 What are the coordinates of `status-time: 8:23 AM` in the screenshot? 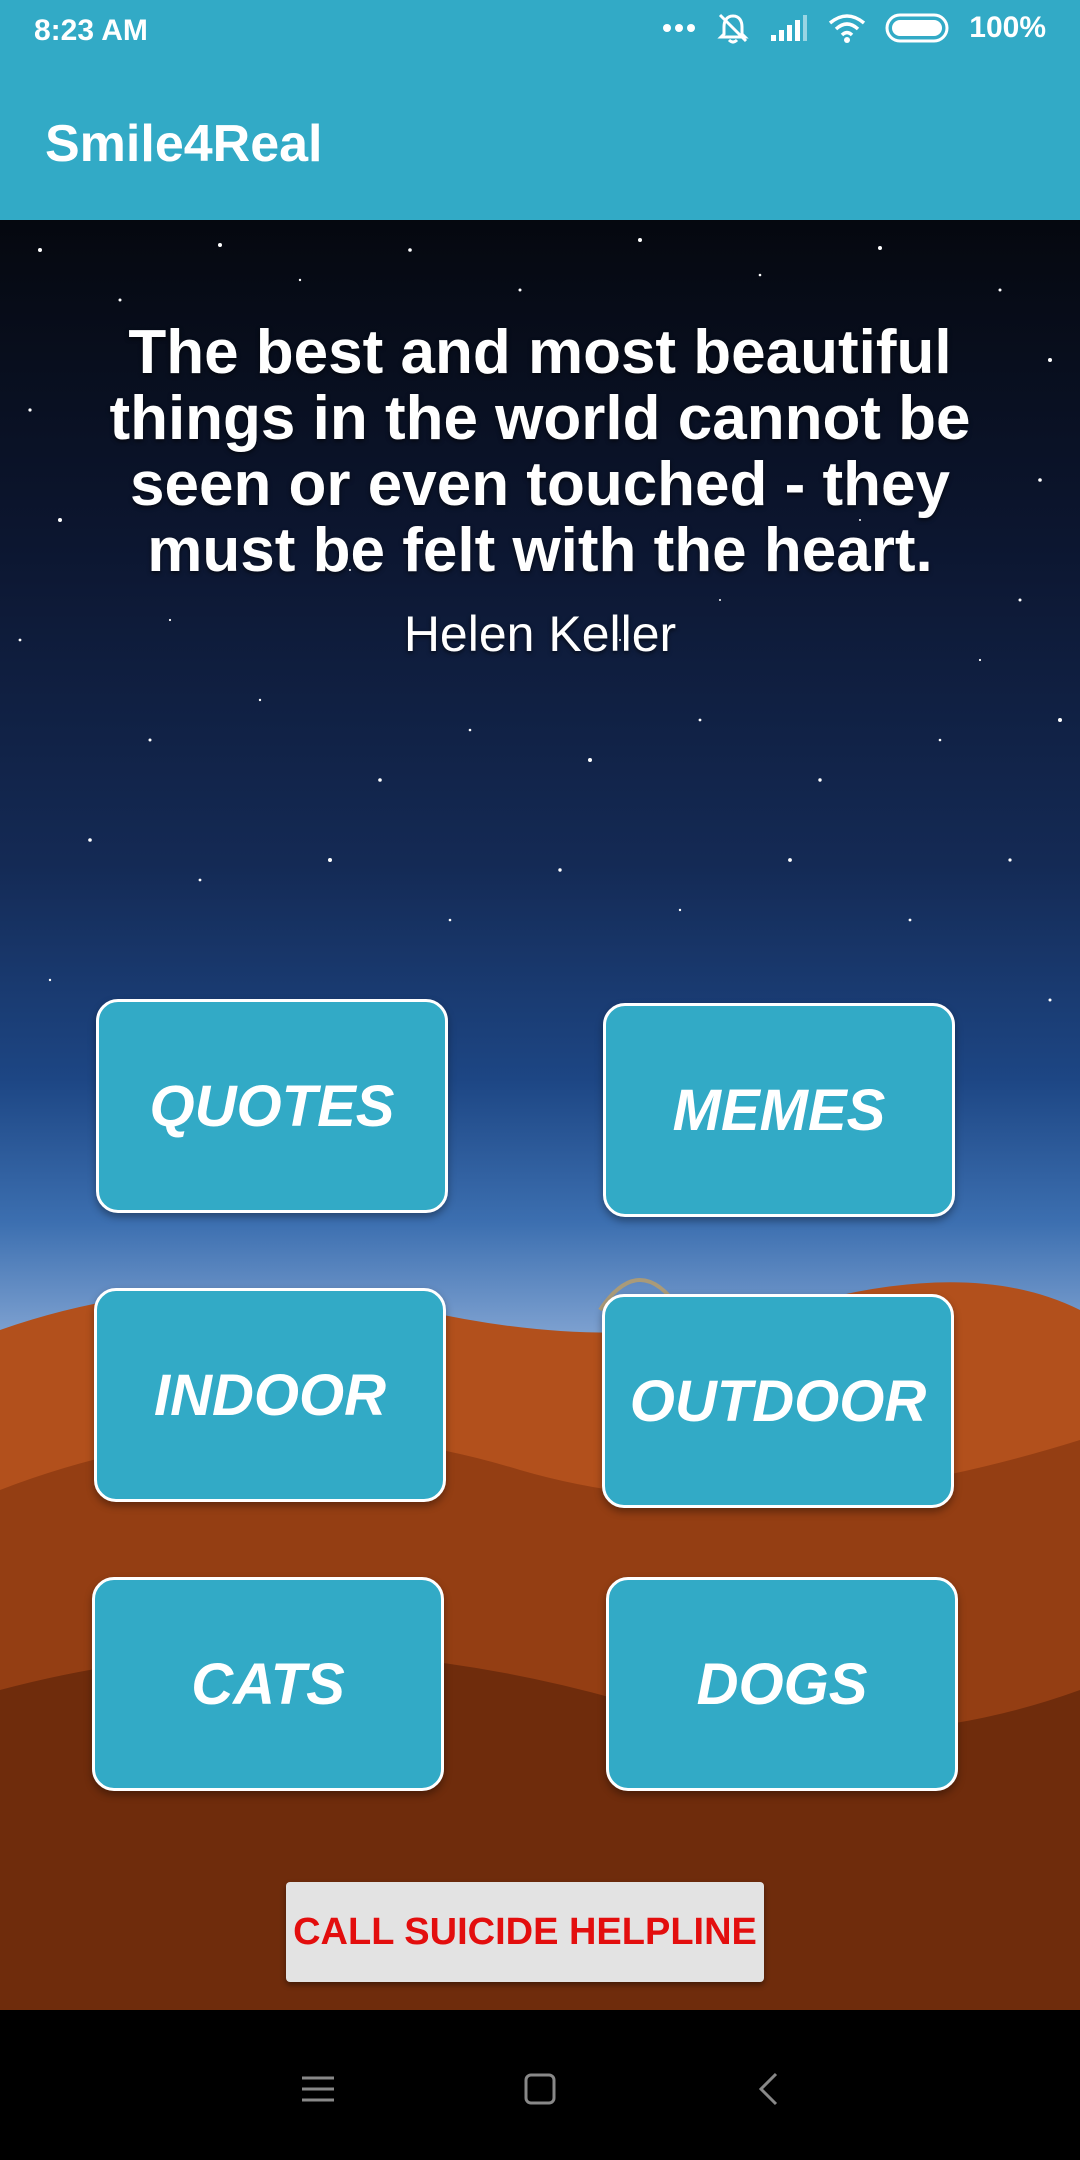 It's located at (91, 30).